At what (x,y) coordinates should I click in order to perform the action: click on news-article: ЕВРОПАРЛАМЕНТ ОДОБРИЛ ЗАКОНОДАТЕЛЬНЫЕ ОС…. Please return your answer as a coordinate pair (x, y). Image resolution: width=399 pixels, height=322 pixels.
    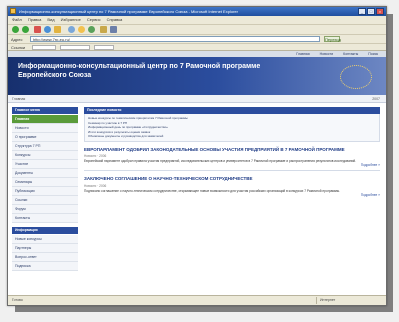
    Looking at the image, I should click on (232, 159).